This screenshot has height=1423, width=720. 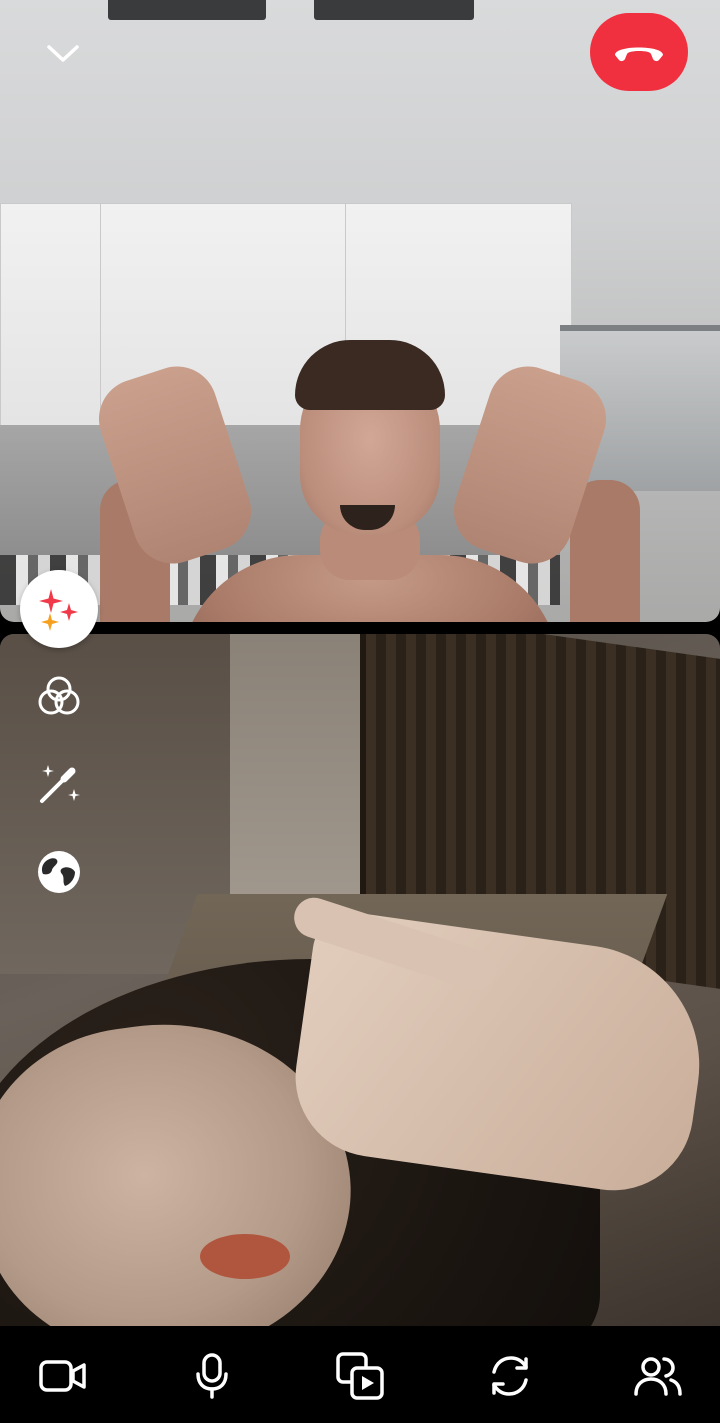 I want to click on filters-button, so click(x=59, y=697).